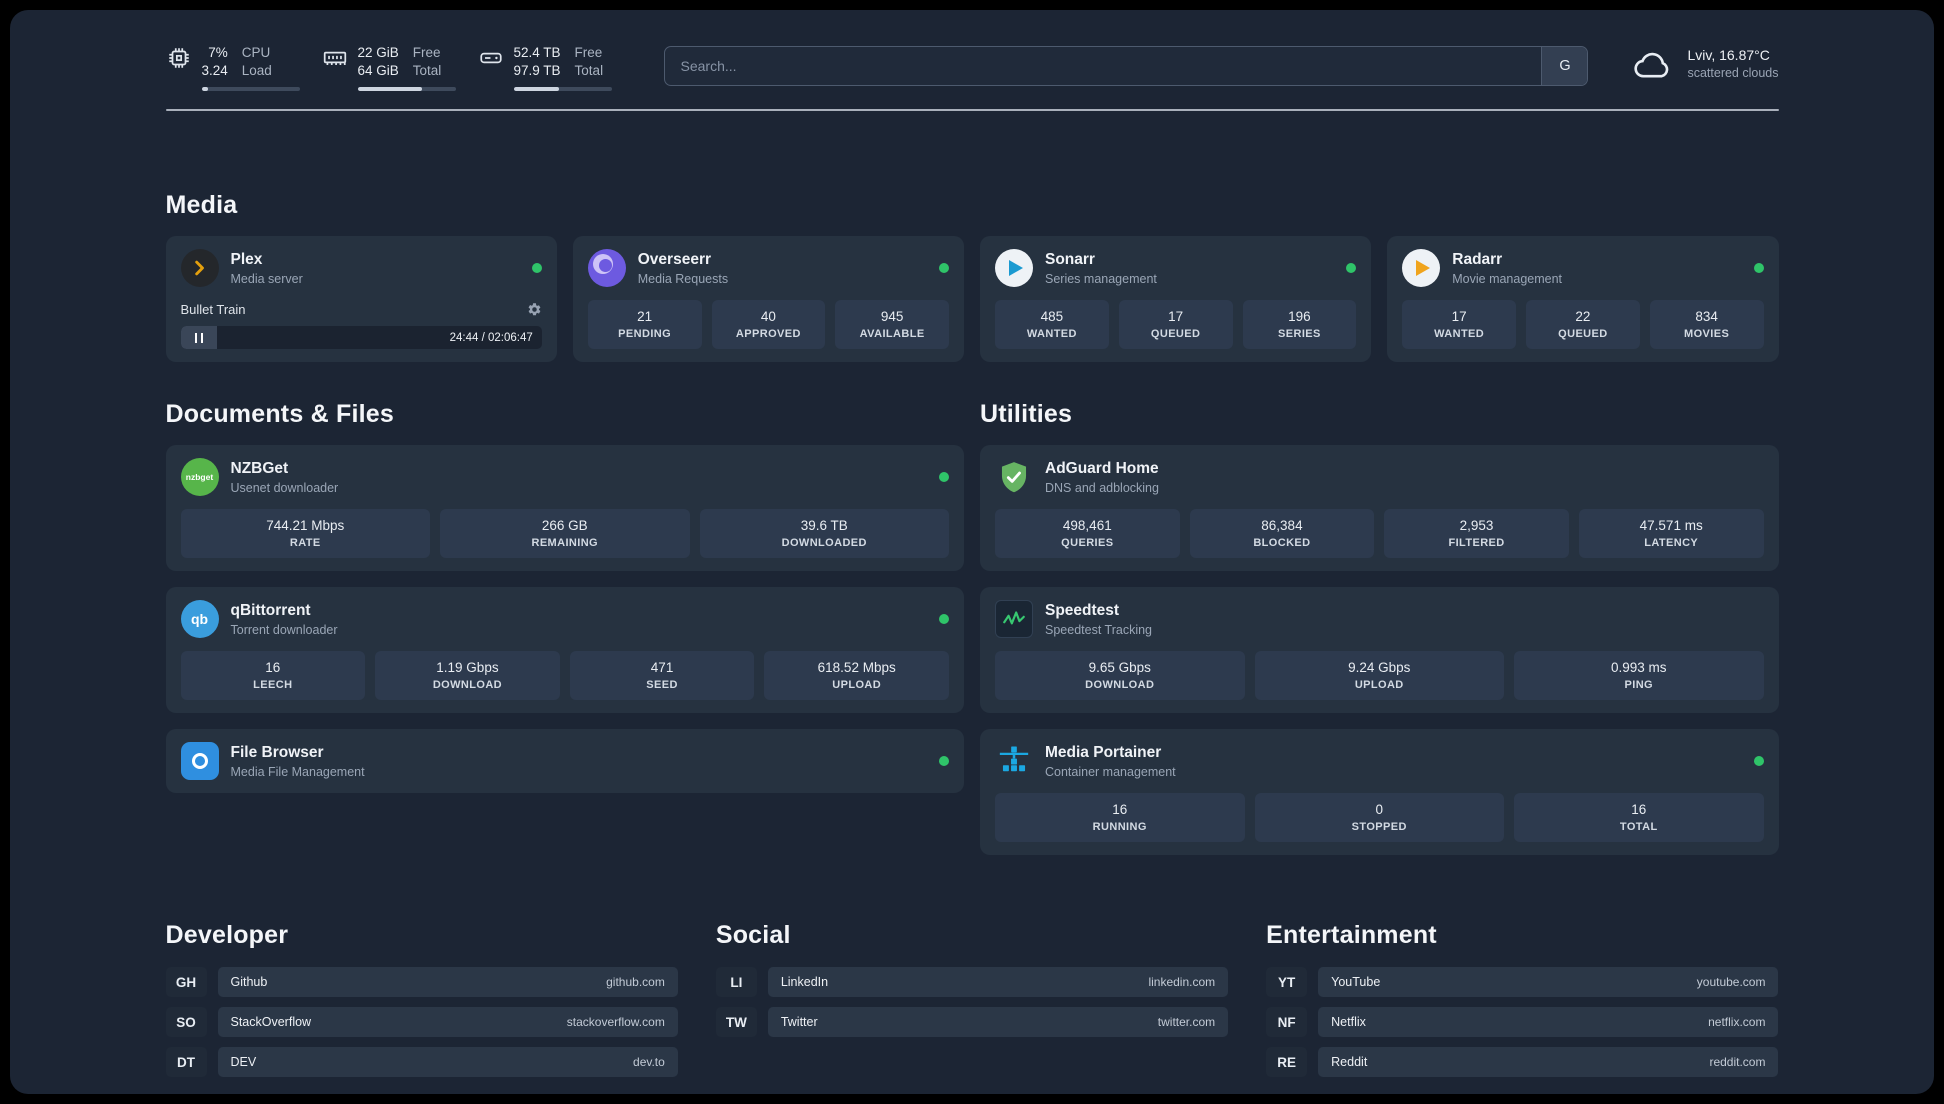  Describe the element at coordinates (998, 982) in the screenshot. I see `bookmark-link: LinkedIn linkedin.com` at that location.